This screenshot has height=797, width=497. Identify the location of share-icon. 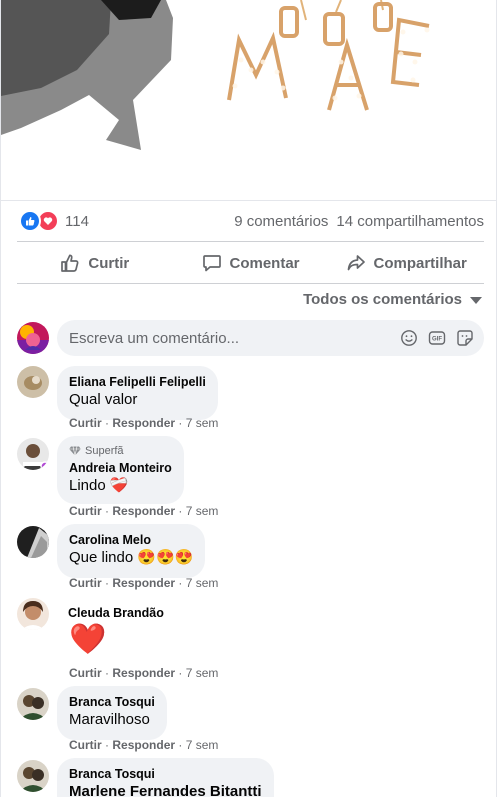
(356, 263).